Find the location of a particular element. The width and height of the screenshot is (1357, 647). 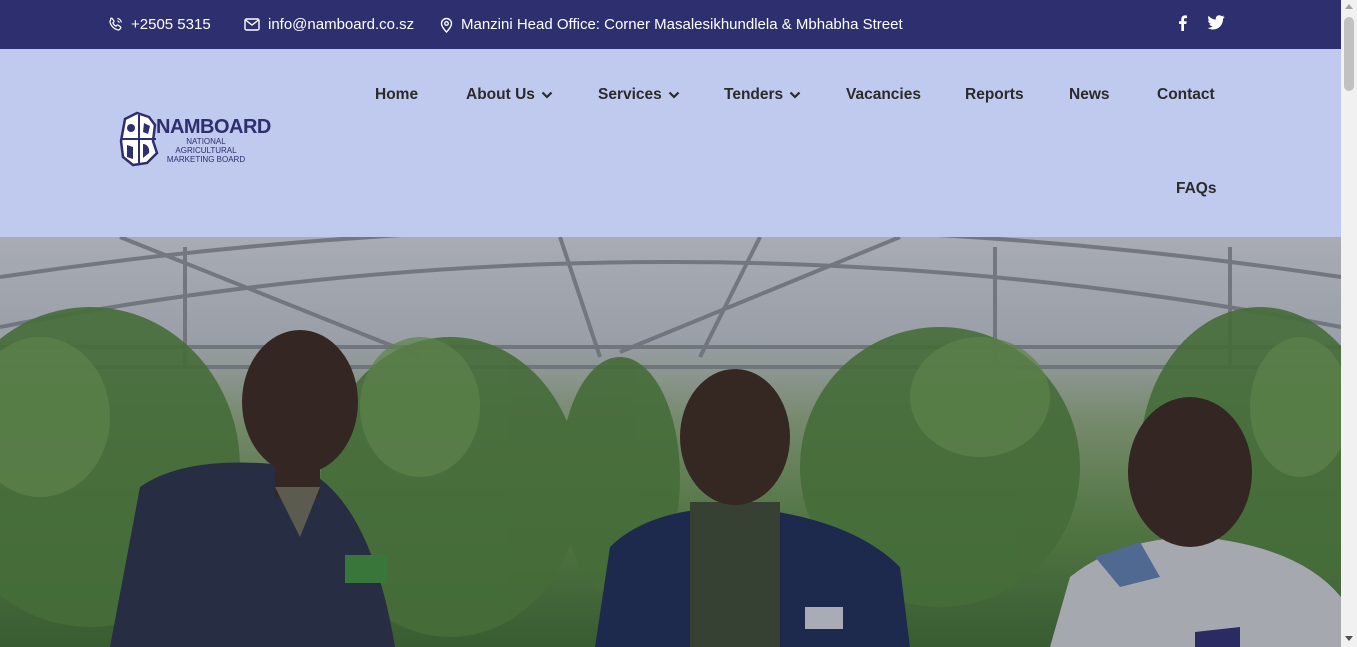

nav-vacancies-label: Vacancies is located at coordinates (883, 94).